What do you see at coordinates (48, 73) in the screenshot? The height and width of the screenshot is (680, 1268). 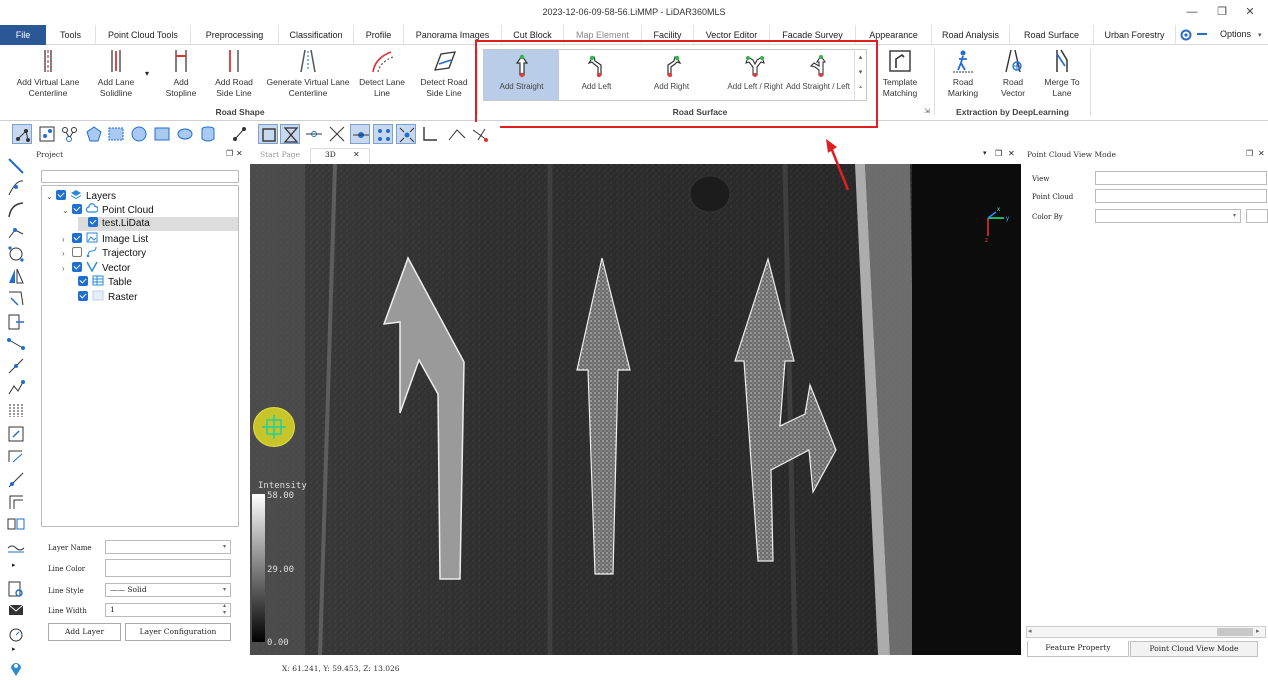 I see `add-virtual-lane-centerline-button: Add Virtual Lane Centerline` at bounding box center [48, 73].